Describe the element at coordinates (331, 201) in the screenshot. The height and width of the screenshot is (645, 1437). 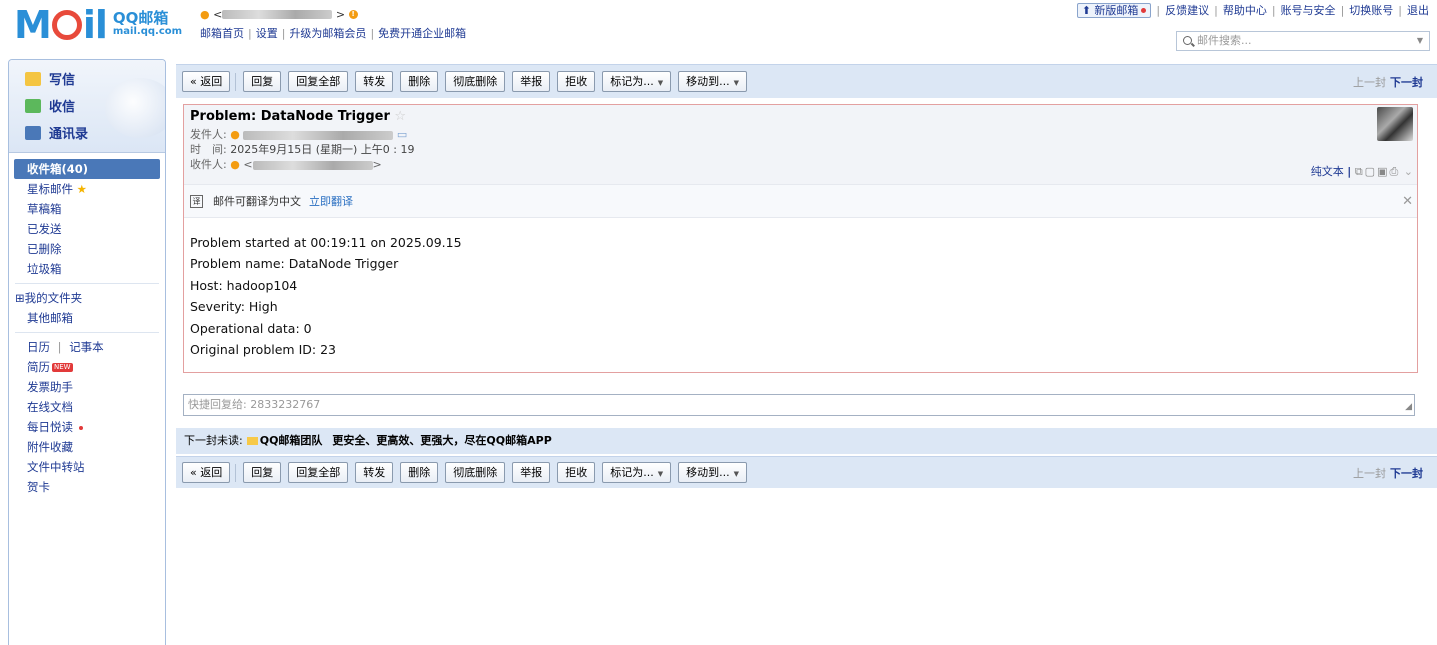
I see `translate-now-link: 立即翻译` at that location.